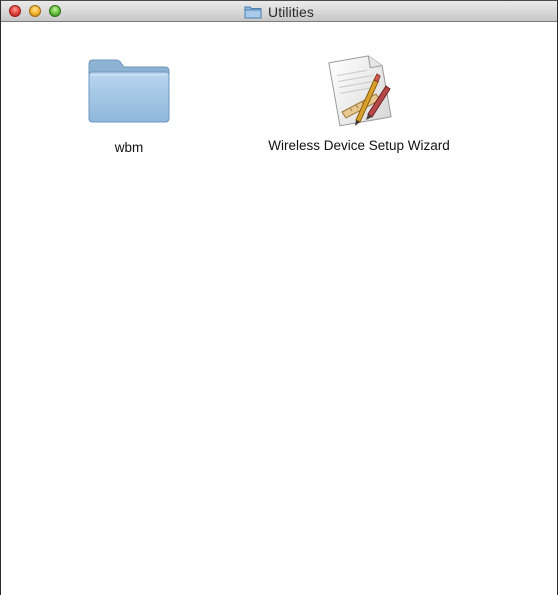  What do you see at coordinates (359, 145) in the screenshot?
I see `item-label: Wireless Device Setup Wizard` at bounding box center [359, 145].